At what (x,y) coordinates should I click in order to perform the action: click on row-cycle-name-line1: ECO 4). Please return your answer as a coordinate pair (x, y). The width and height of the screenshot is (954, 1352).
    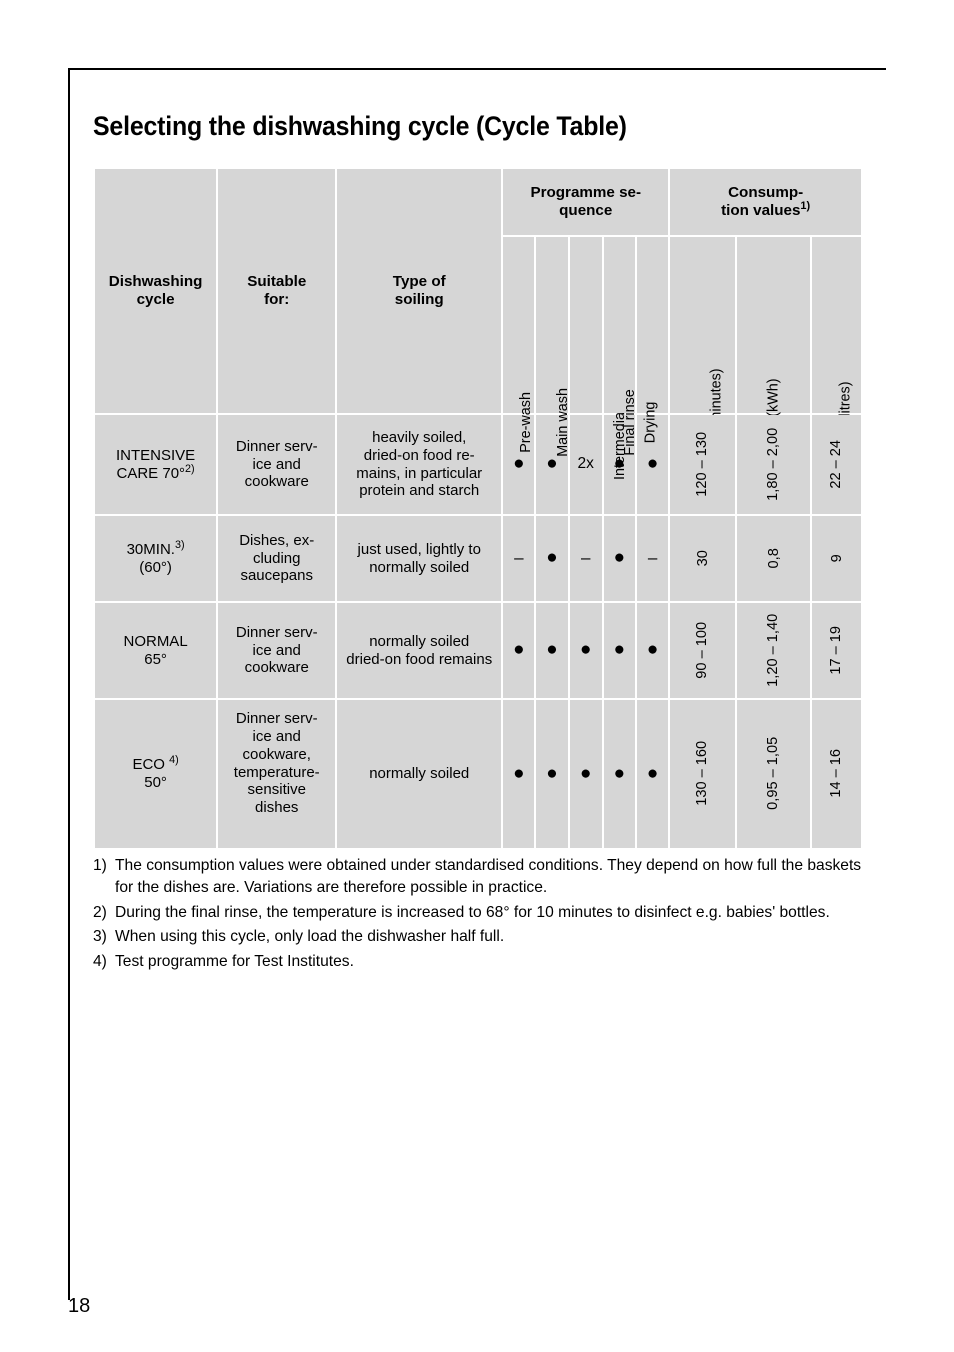
    Looking at the image, I should click on (155, 764).